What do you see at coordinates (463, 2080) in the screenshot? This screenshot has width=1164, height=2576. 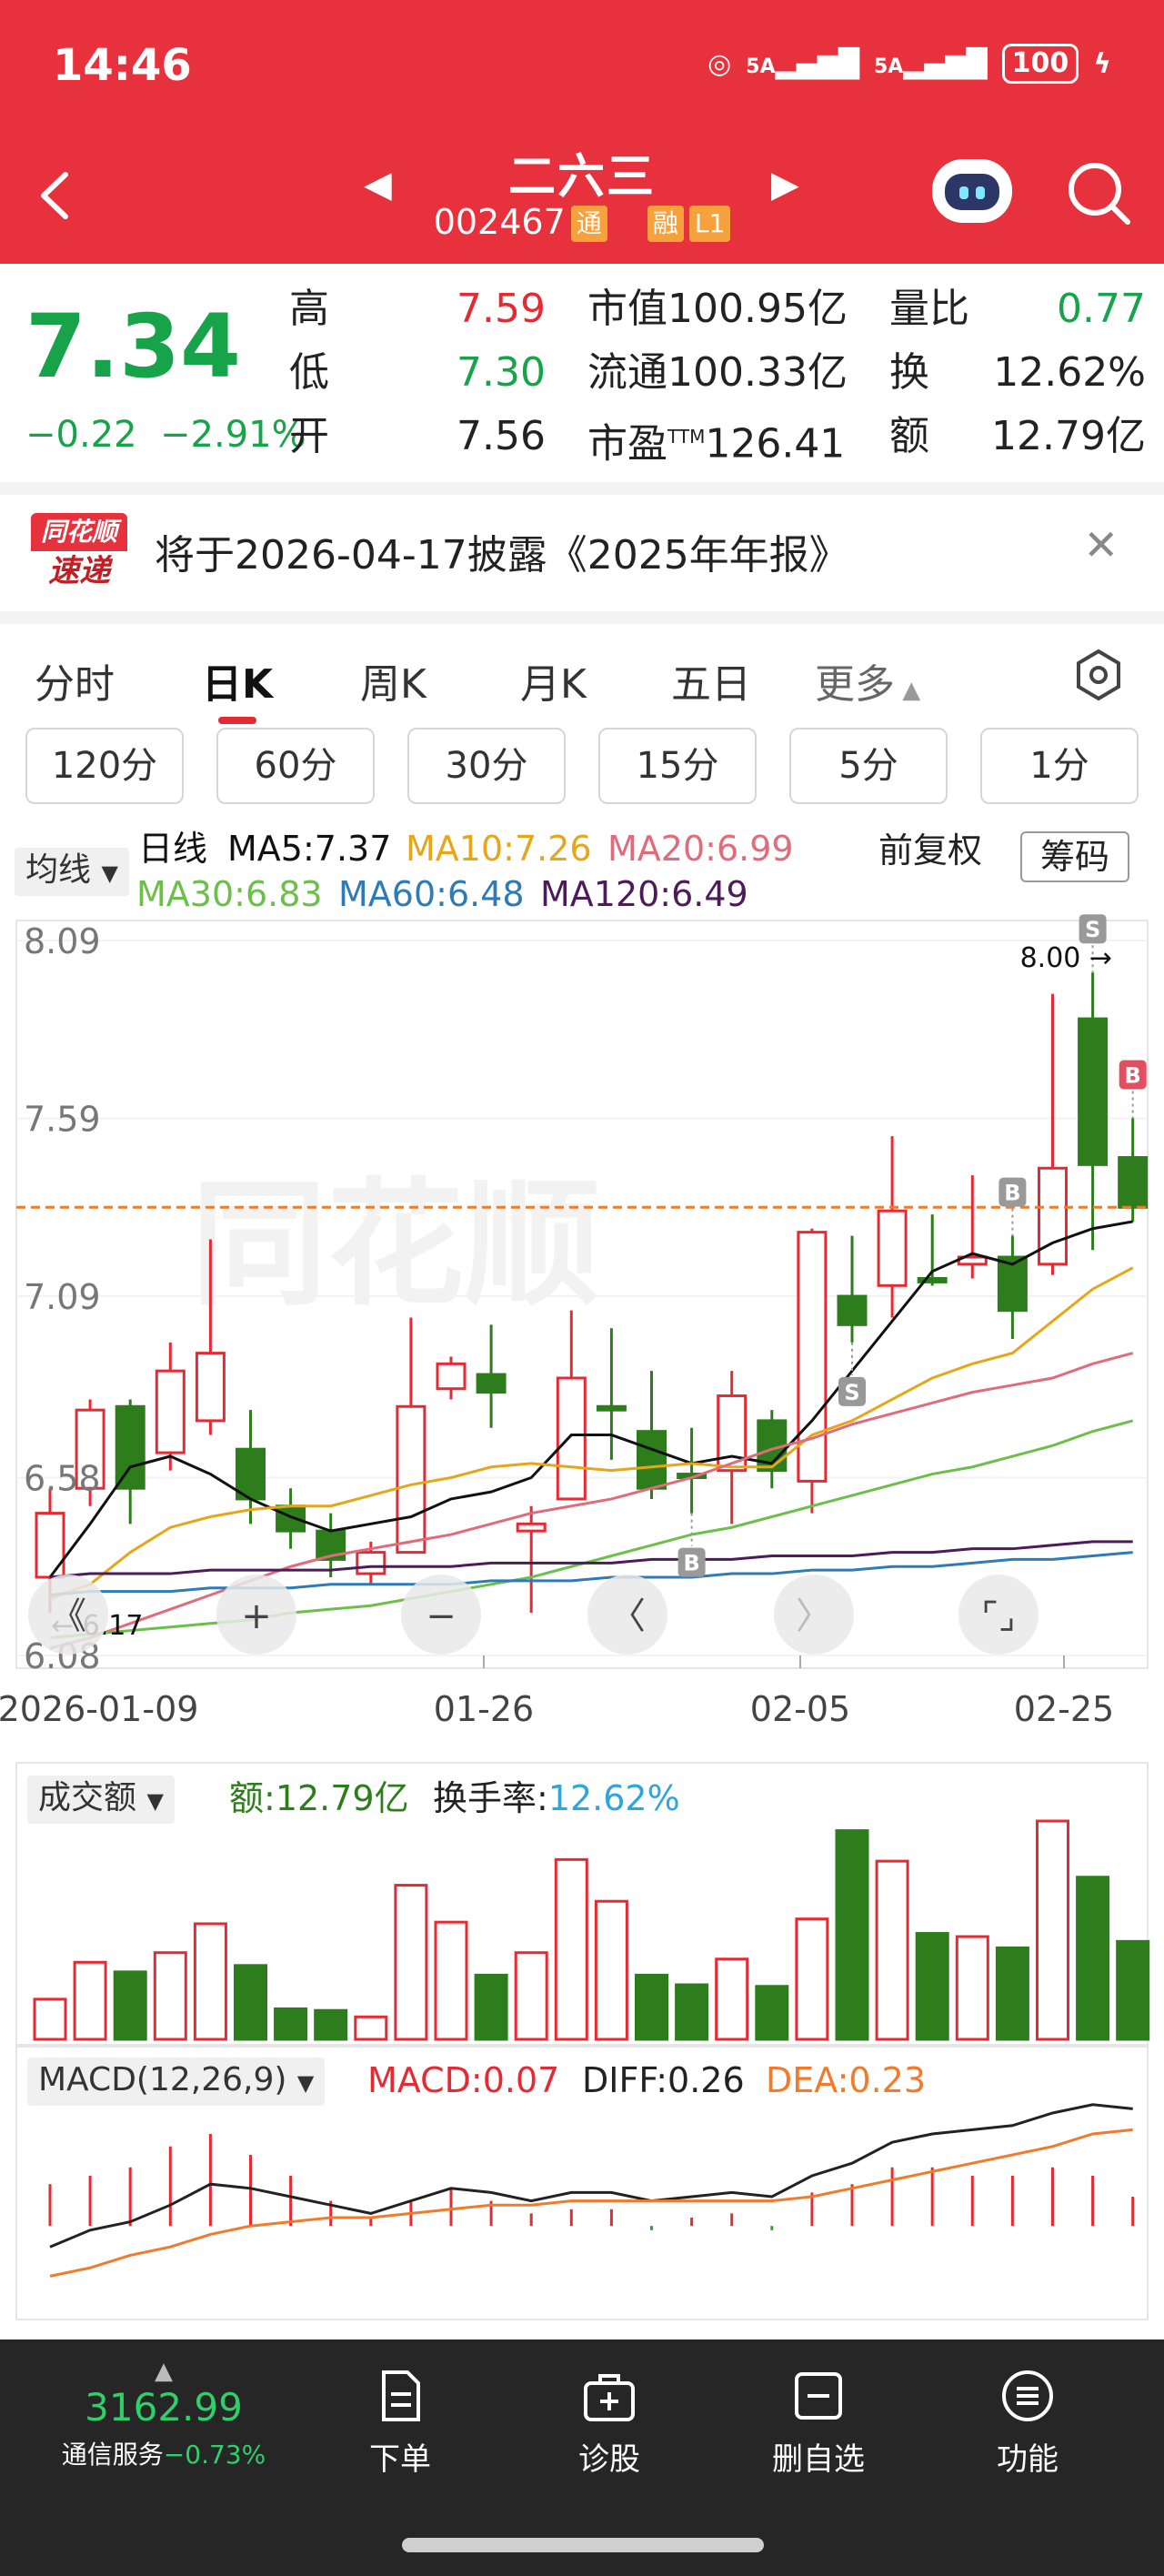 I see `macd-value: MACD:0.07` at bounding box center [463, 2080].